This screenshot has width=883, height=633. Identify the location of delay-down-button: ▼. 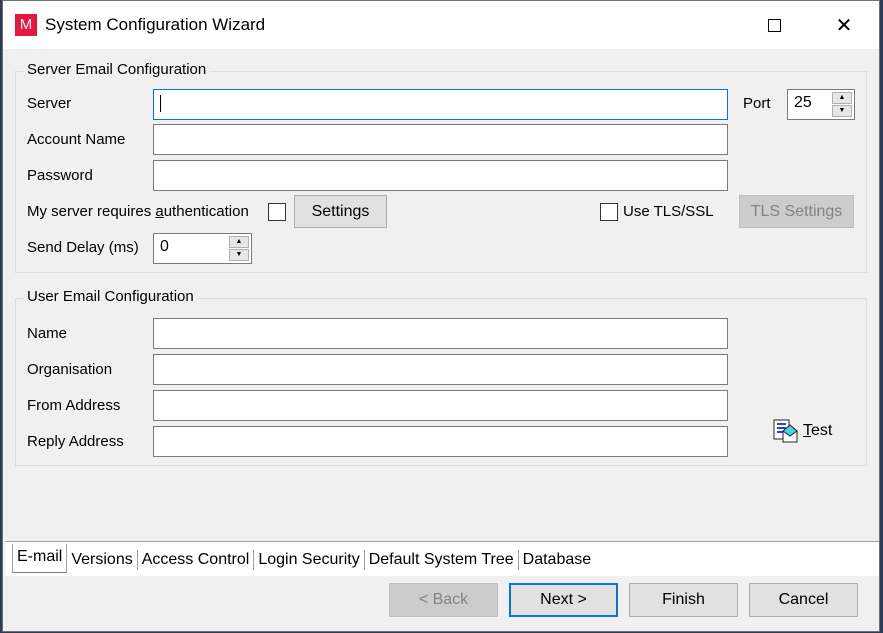
(239, 255).